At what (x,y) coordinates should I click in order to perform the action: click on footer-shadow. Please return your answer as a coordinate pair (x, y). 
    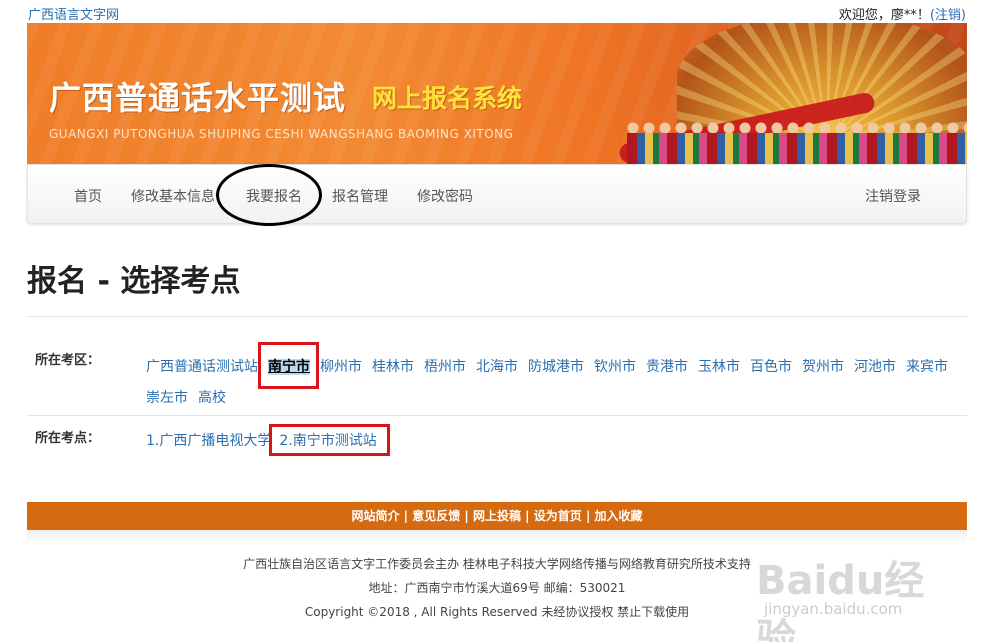
    Looking at the image, I should click on (497, 537).